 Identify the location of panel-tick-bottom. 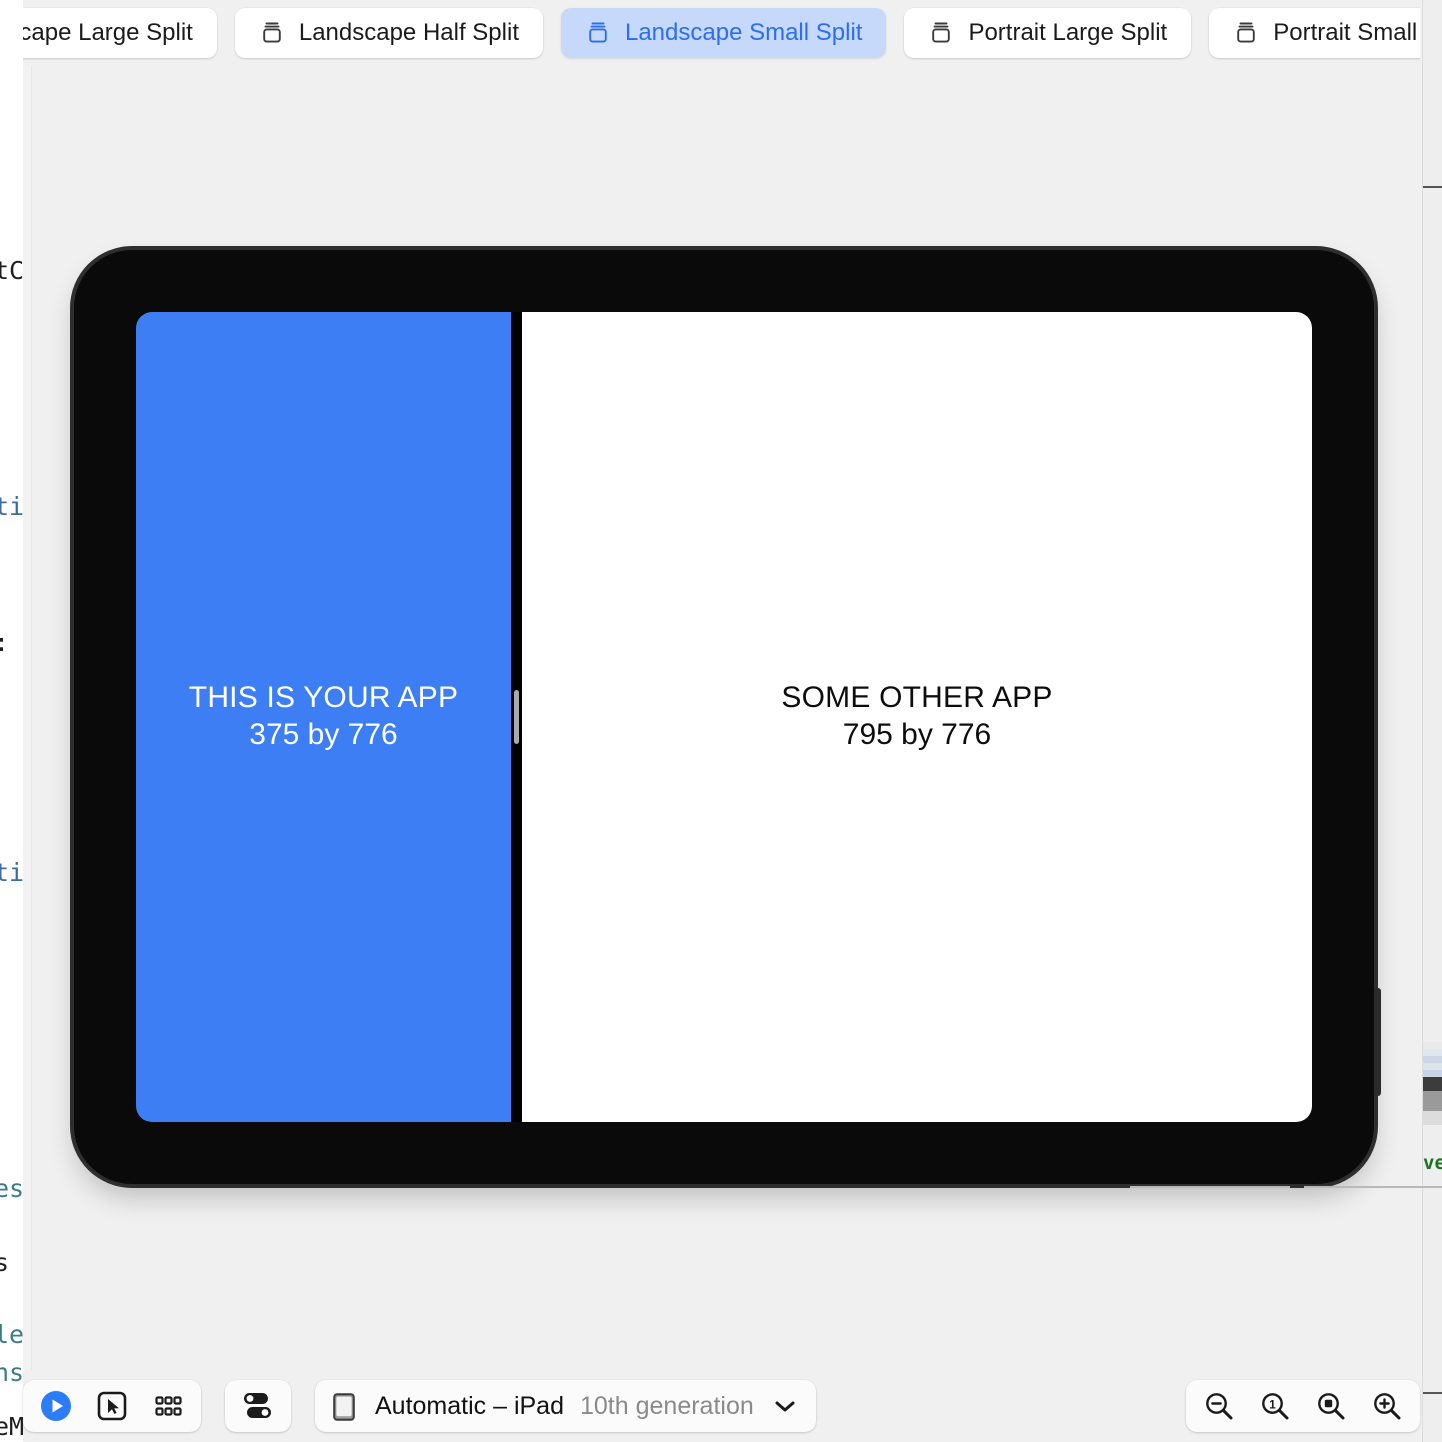
(1432, 1393).